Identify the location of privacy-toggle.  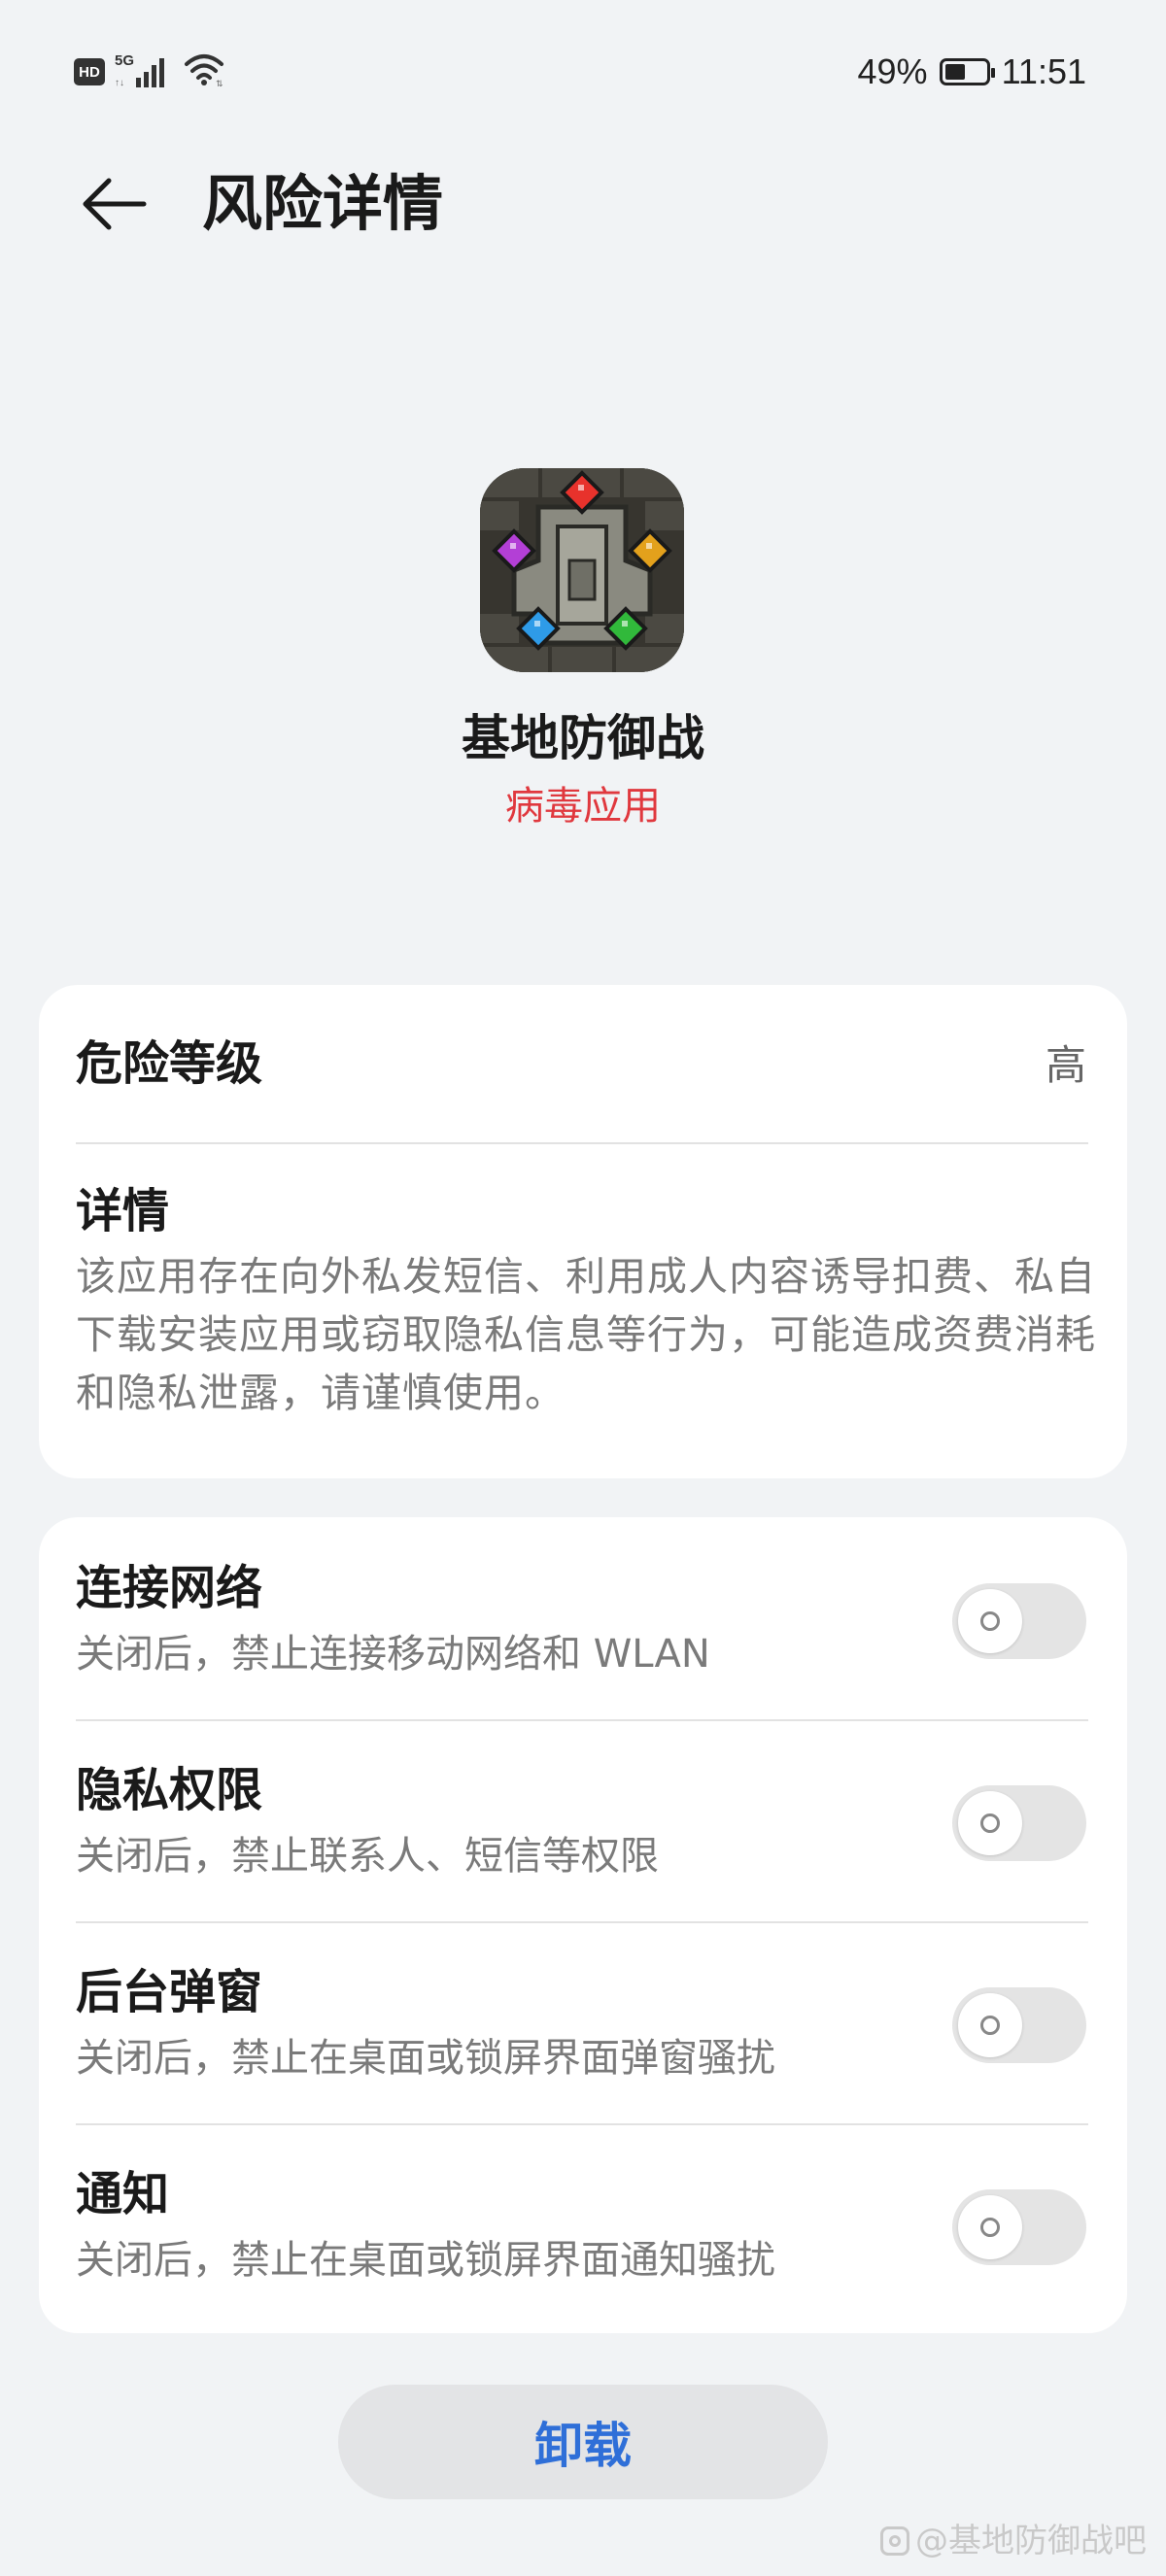
(1019, 1823).